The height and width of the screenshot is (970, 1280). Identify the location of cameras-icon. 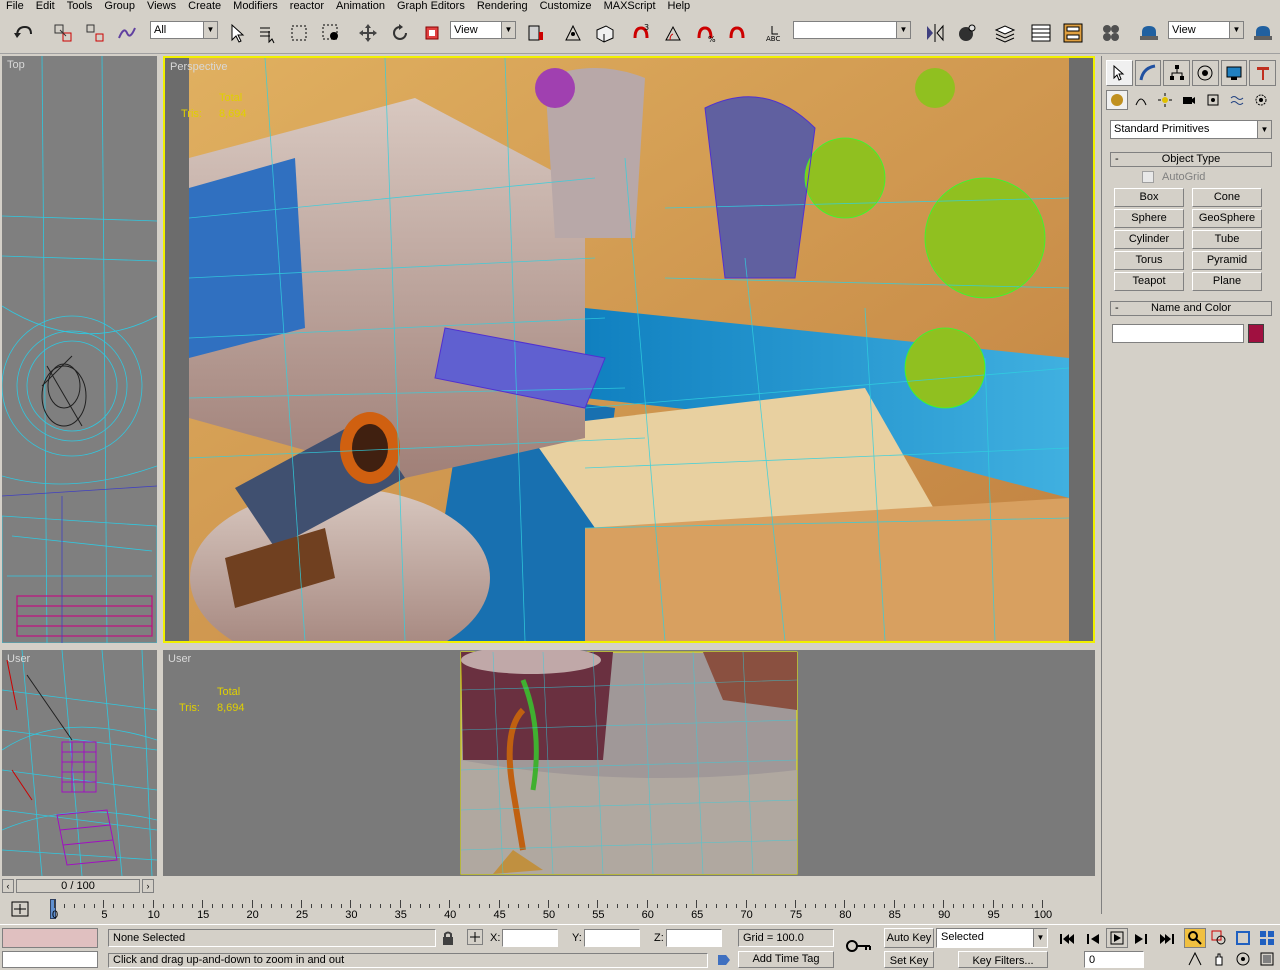
(1189, 100).